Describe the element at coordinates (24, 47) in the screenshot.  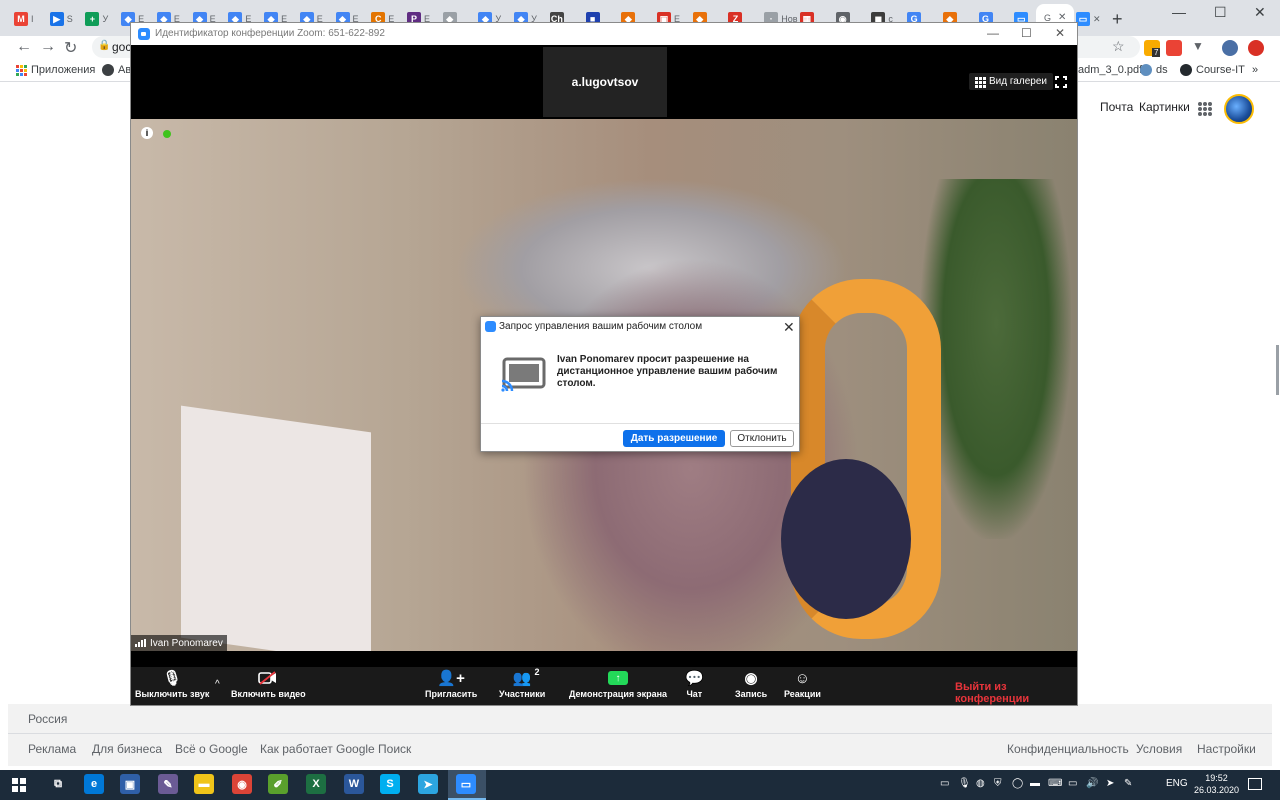
I see `back-icon: ←` at that location.